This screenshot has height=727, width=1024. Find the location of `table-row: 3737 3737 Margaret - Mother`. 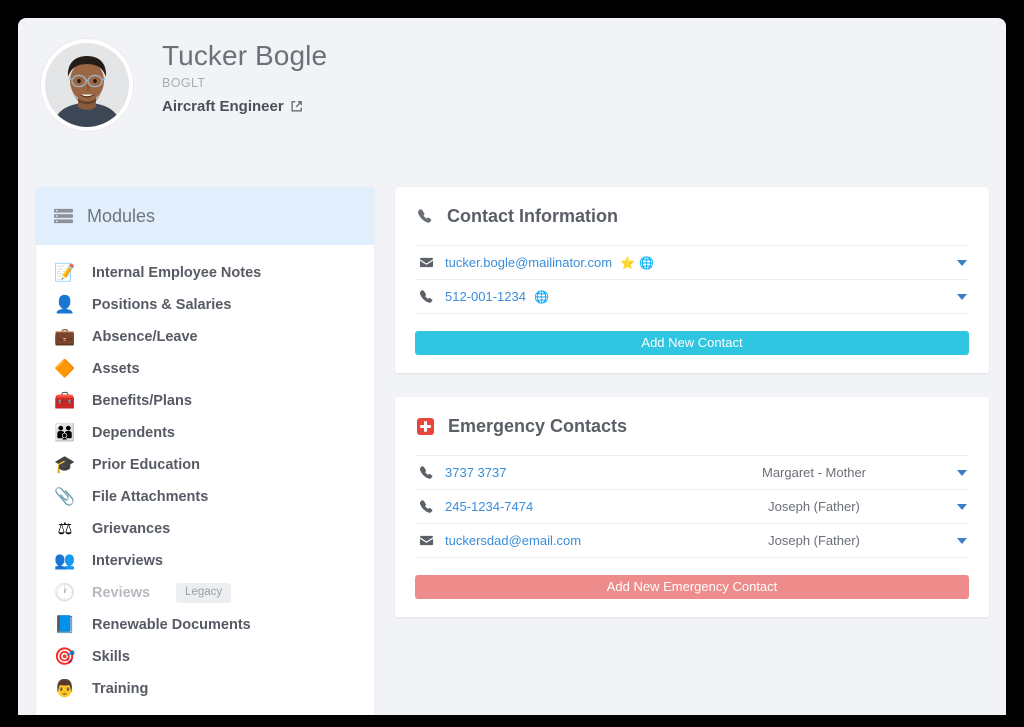

table-row: 3737 3737 Margaret - Mother is located at coordinates (692, 473).